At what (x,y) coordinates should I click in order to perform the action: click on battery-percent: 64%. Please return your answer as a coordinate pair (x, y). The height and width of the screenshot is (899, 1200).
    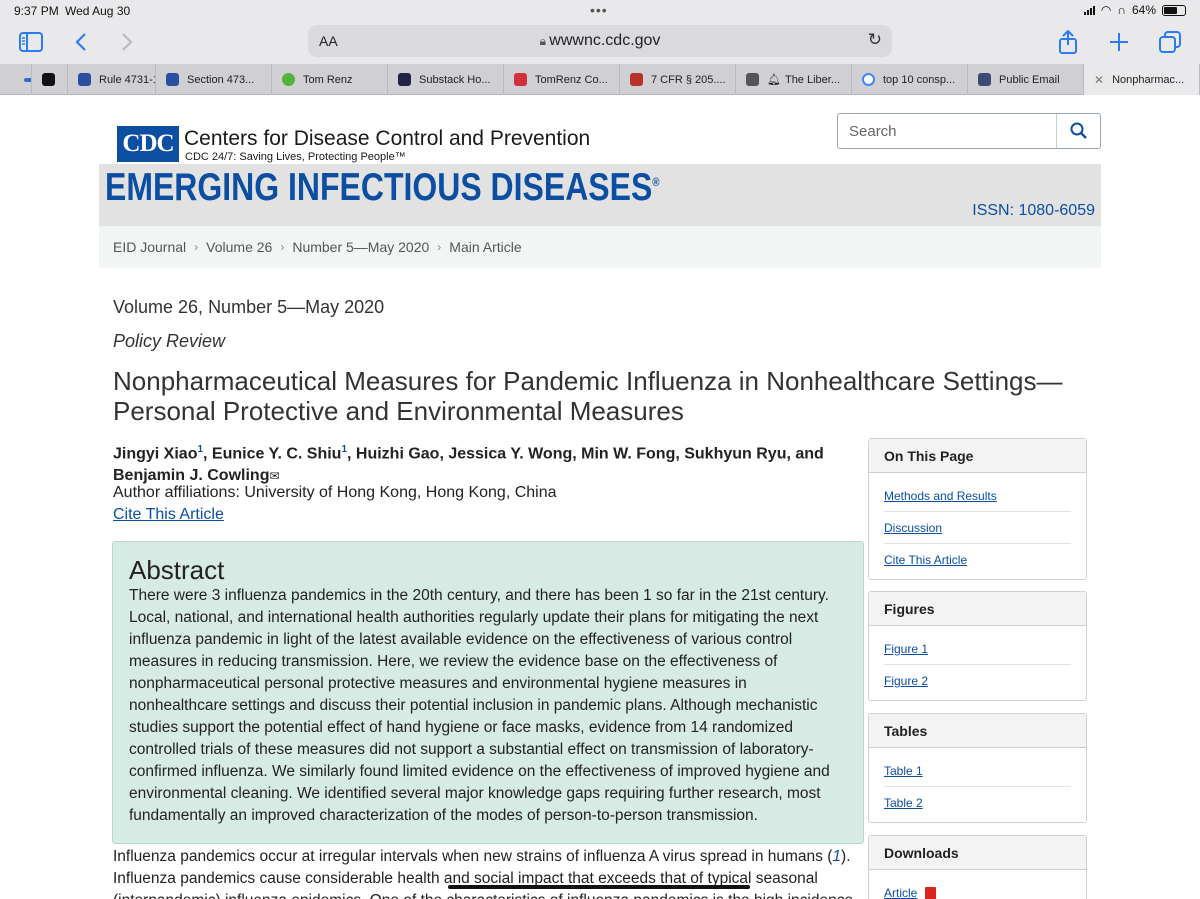
    Looking at the image, I should click on (1143, 10).